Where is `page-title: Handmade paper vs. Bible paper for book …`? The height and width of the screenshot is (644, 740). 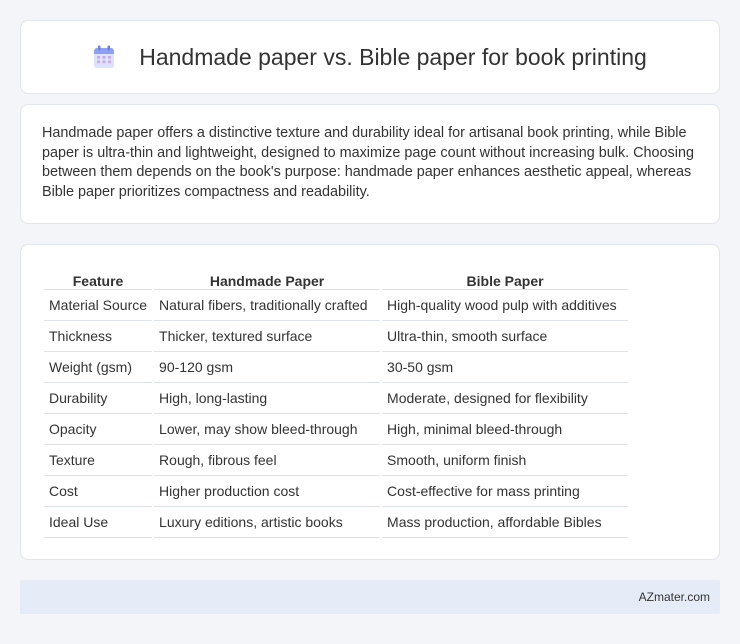 page-title: Handmade paper vs. Bible paper for book … is located at coordinates (393, 56).